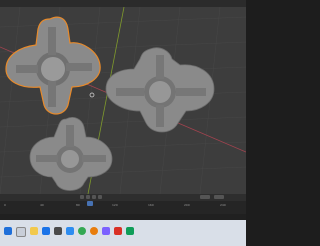  I want to click on ruler-label: 0, so click(5, 205).